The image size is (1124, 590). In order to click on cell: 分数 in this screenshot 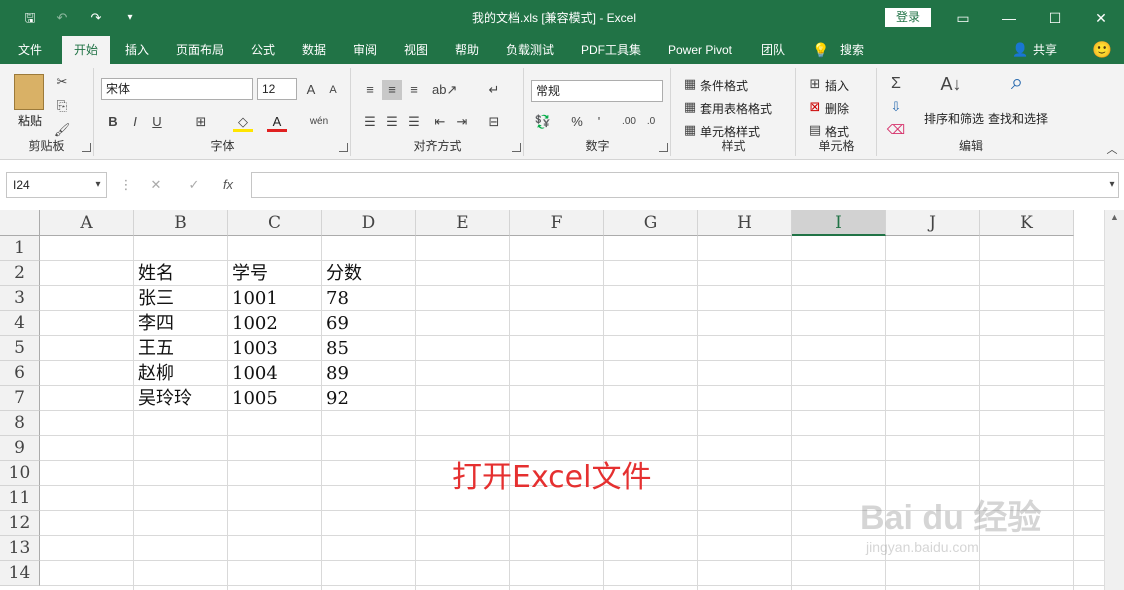, I will do `click(369, 273)`.